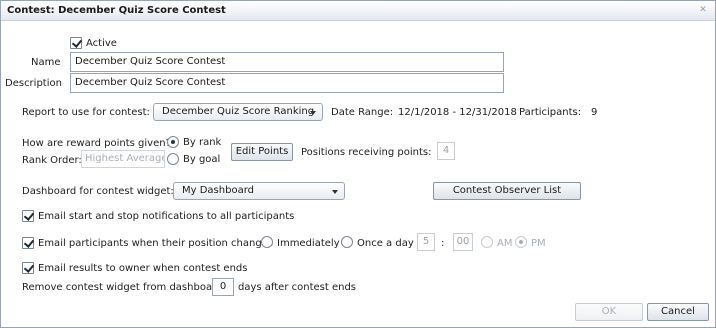 The height and width of the screenshot is (328, 716). I want to click on pm-label: PM, so click(538, 243).